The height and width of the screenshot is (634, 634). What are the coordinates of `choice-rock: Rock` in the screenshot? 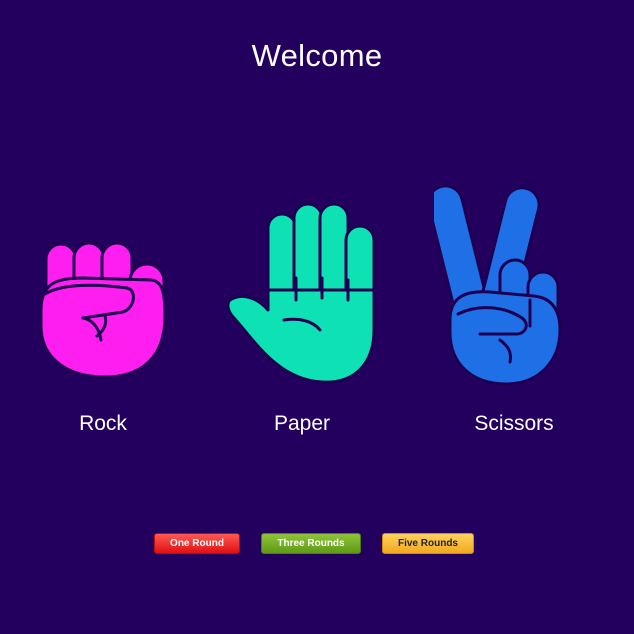 It's located at (103, 310).